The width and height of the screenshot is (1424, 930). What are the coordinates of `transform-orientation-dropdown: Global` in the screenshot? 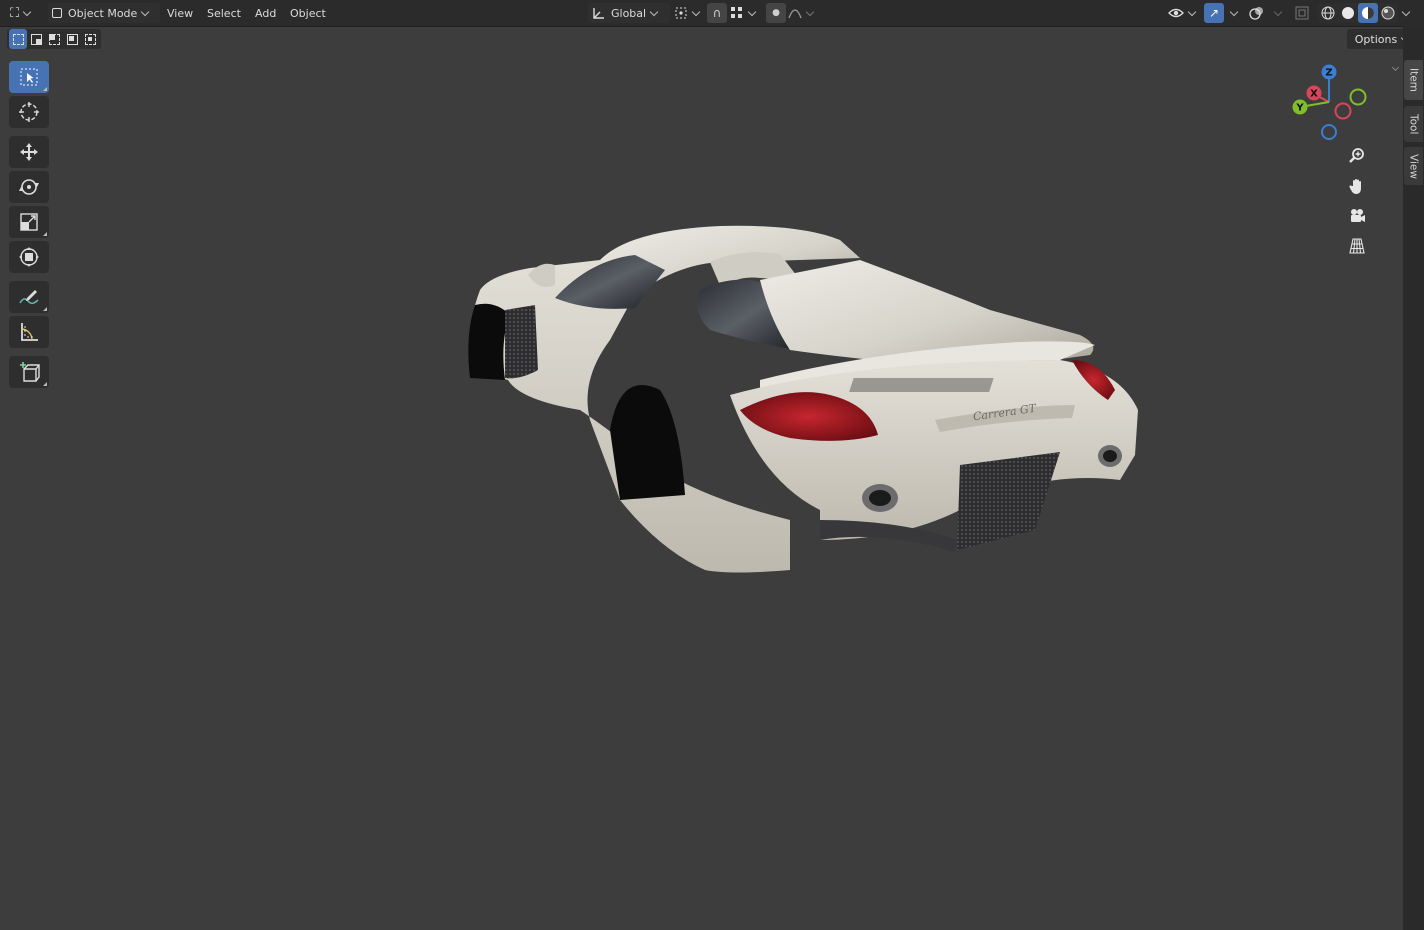 It's located at (629, 13).